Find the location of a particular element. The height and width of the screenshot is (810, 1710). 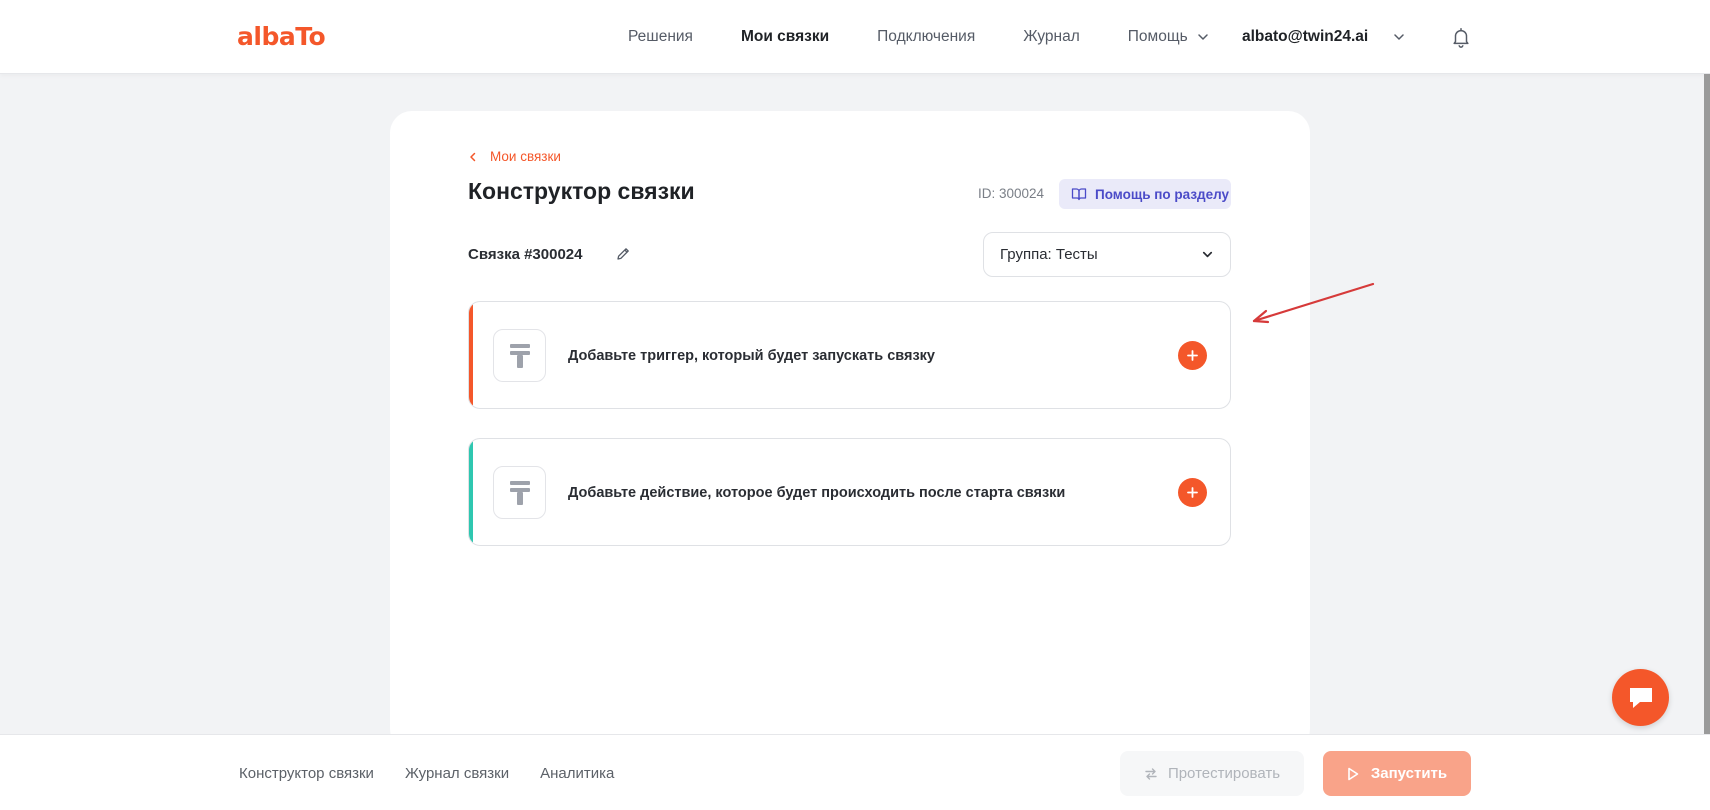

annotation-arrow-icon is located at coordinates (1313, 303).